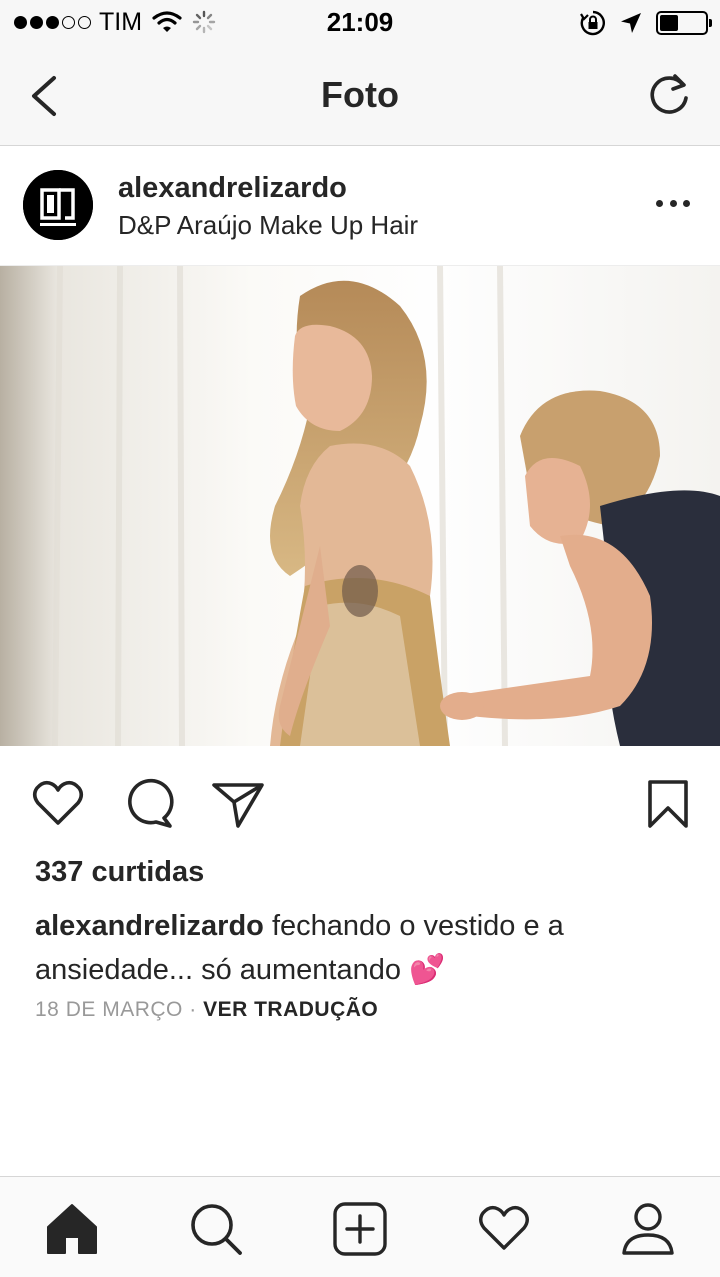  I want to click on lizardo-logo, so click(58, 205).